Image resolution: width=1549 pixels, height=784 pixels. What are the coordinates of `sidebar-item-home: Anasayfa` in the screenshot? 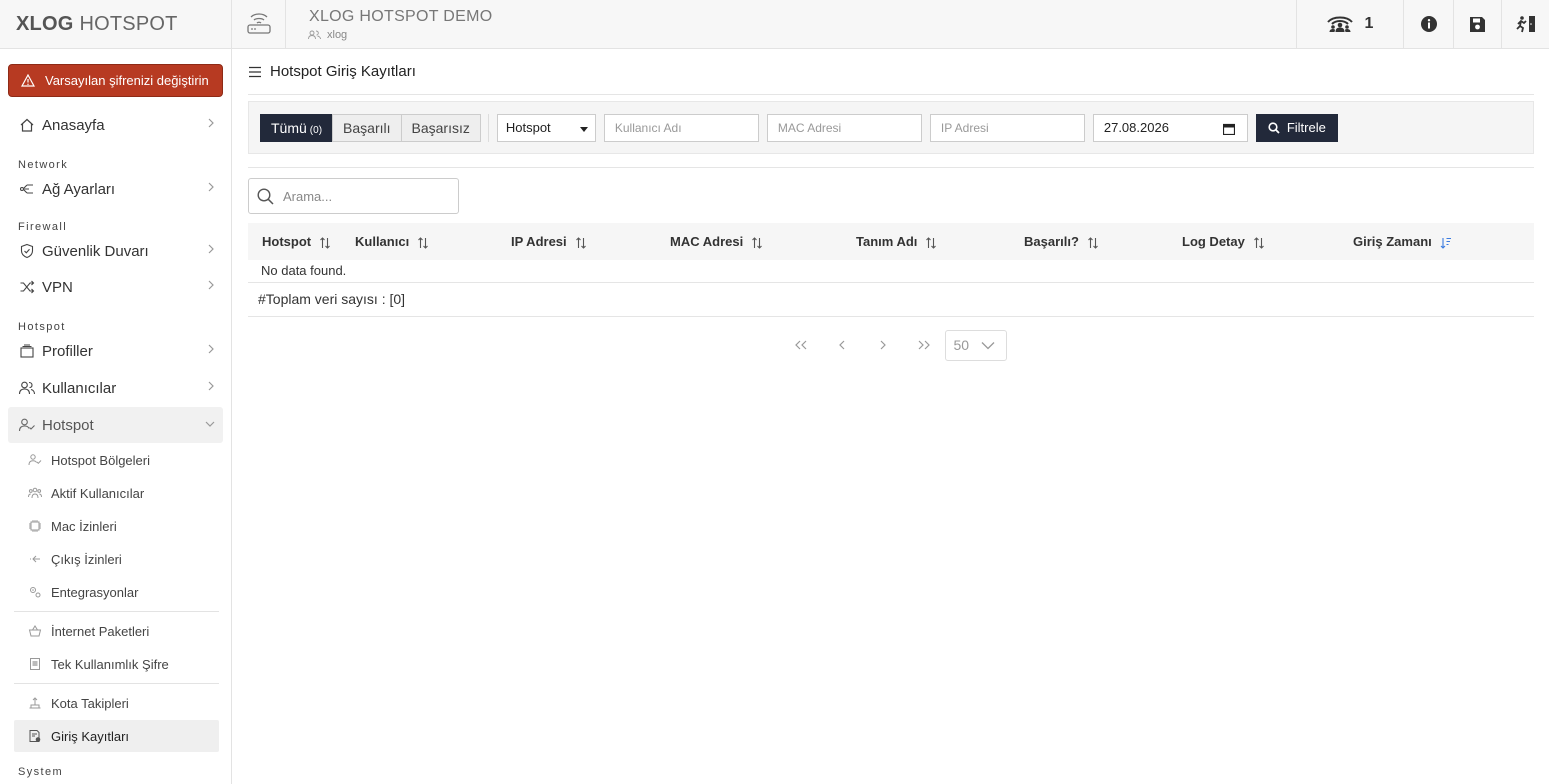 It's located at (115, 125).